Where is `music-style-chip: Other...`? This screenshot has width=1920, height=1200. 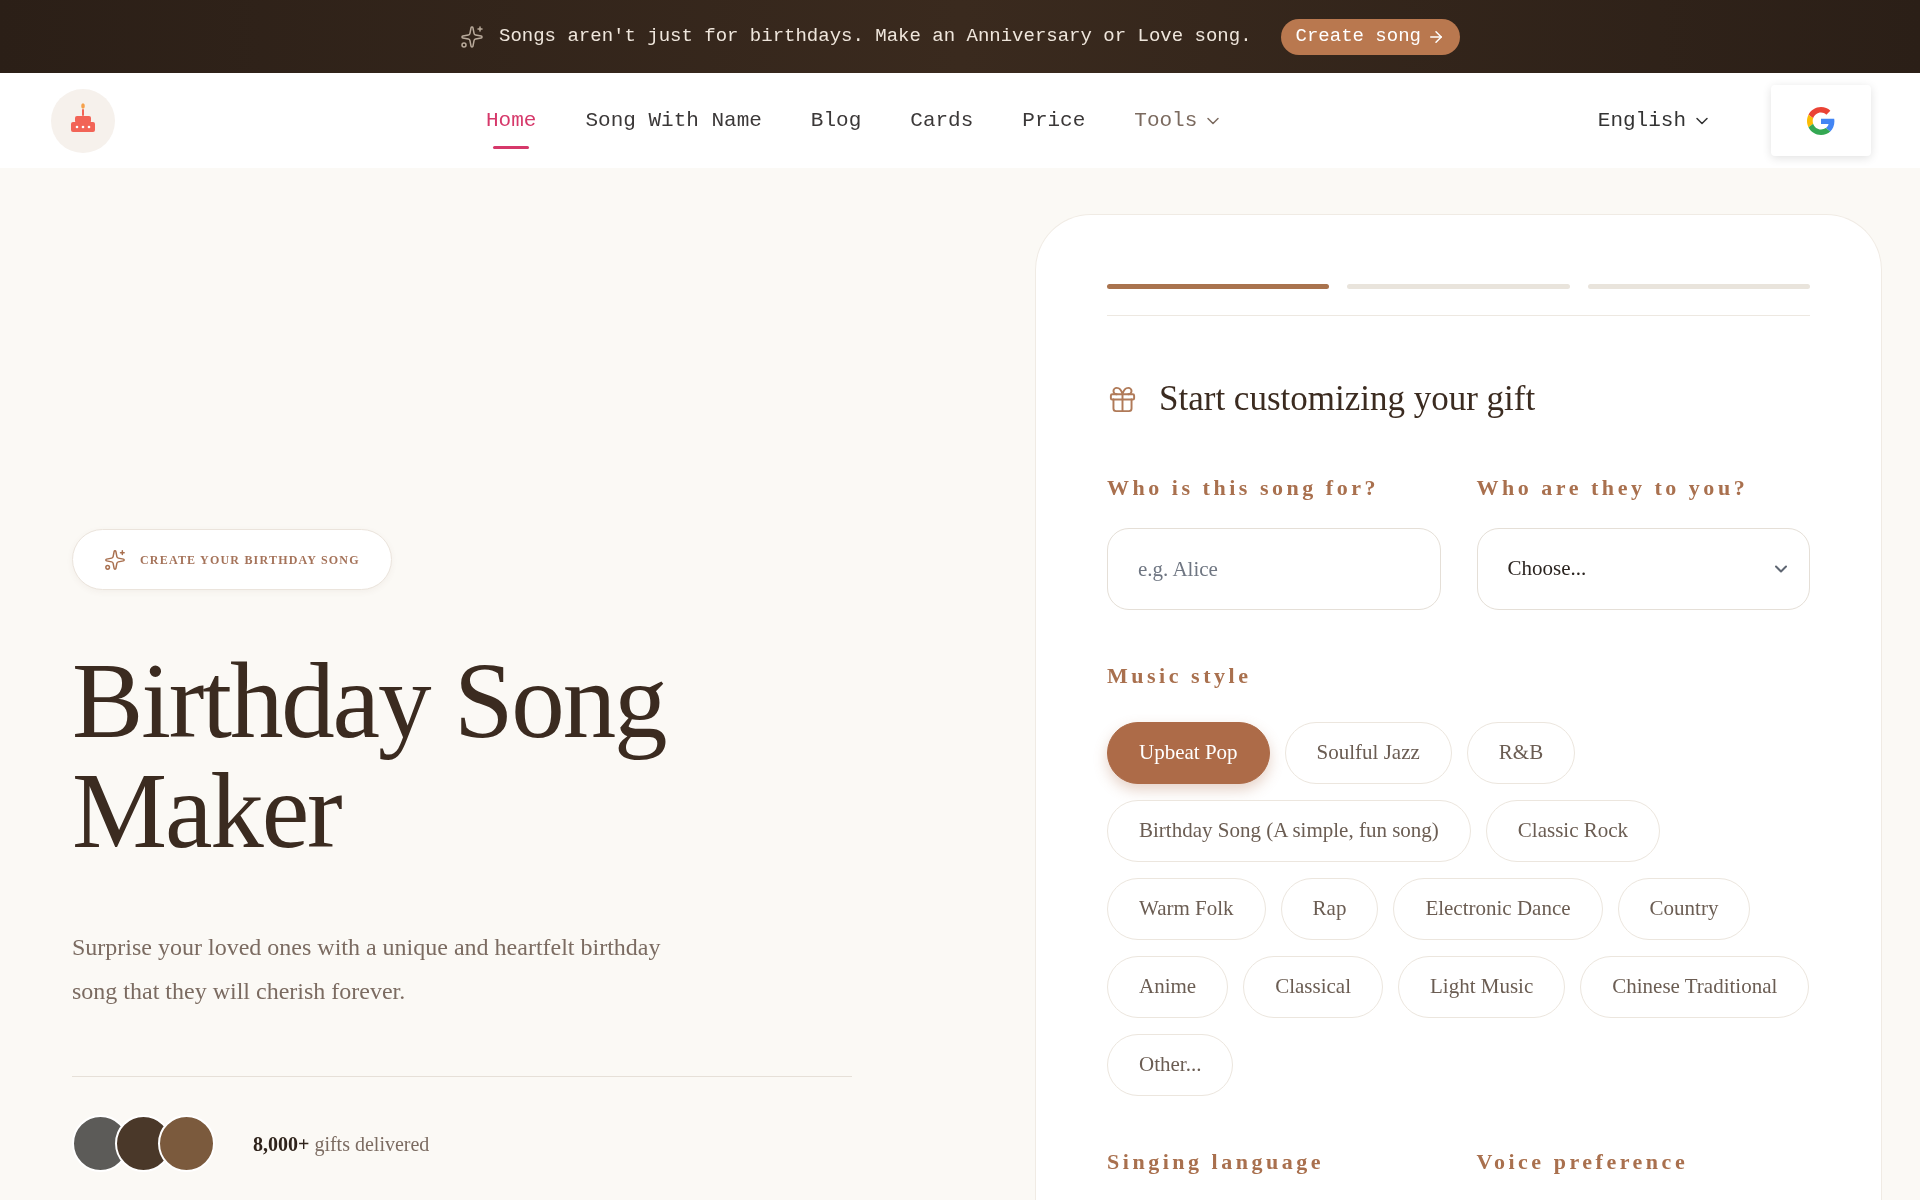
music-style-chip: Other... is located at coordinates (1170, 1065).